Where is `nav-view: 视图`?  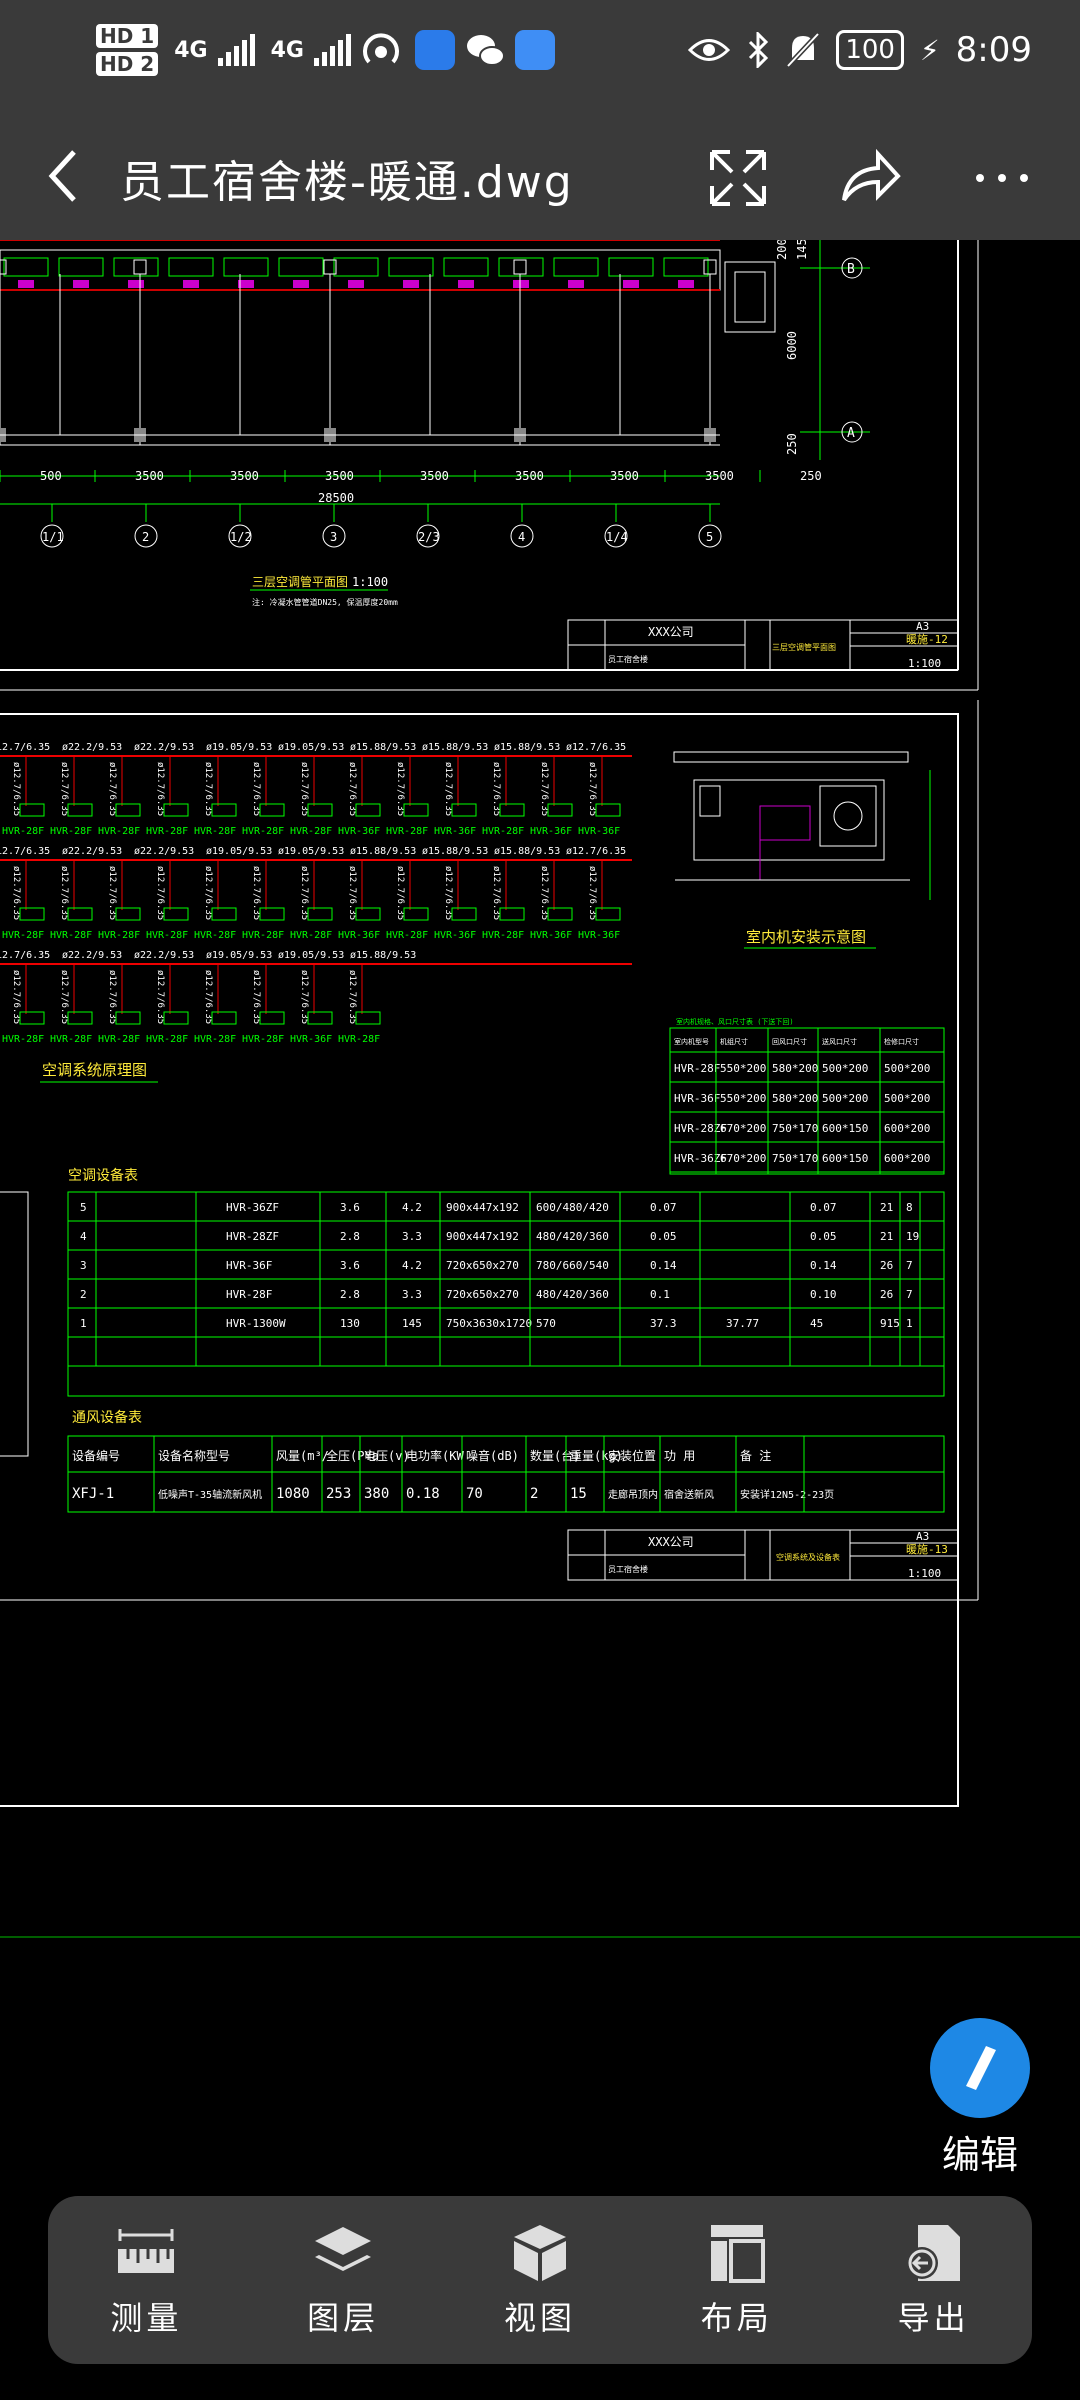 nav-view: 视图 is located at coordinates (540, 2280).